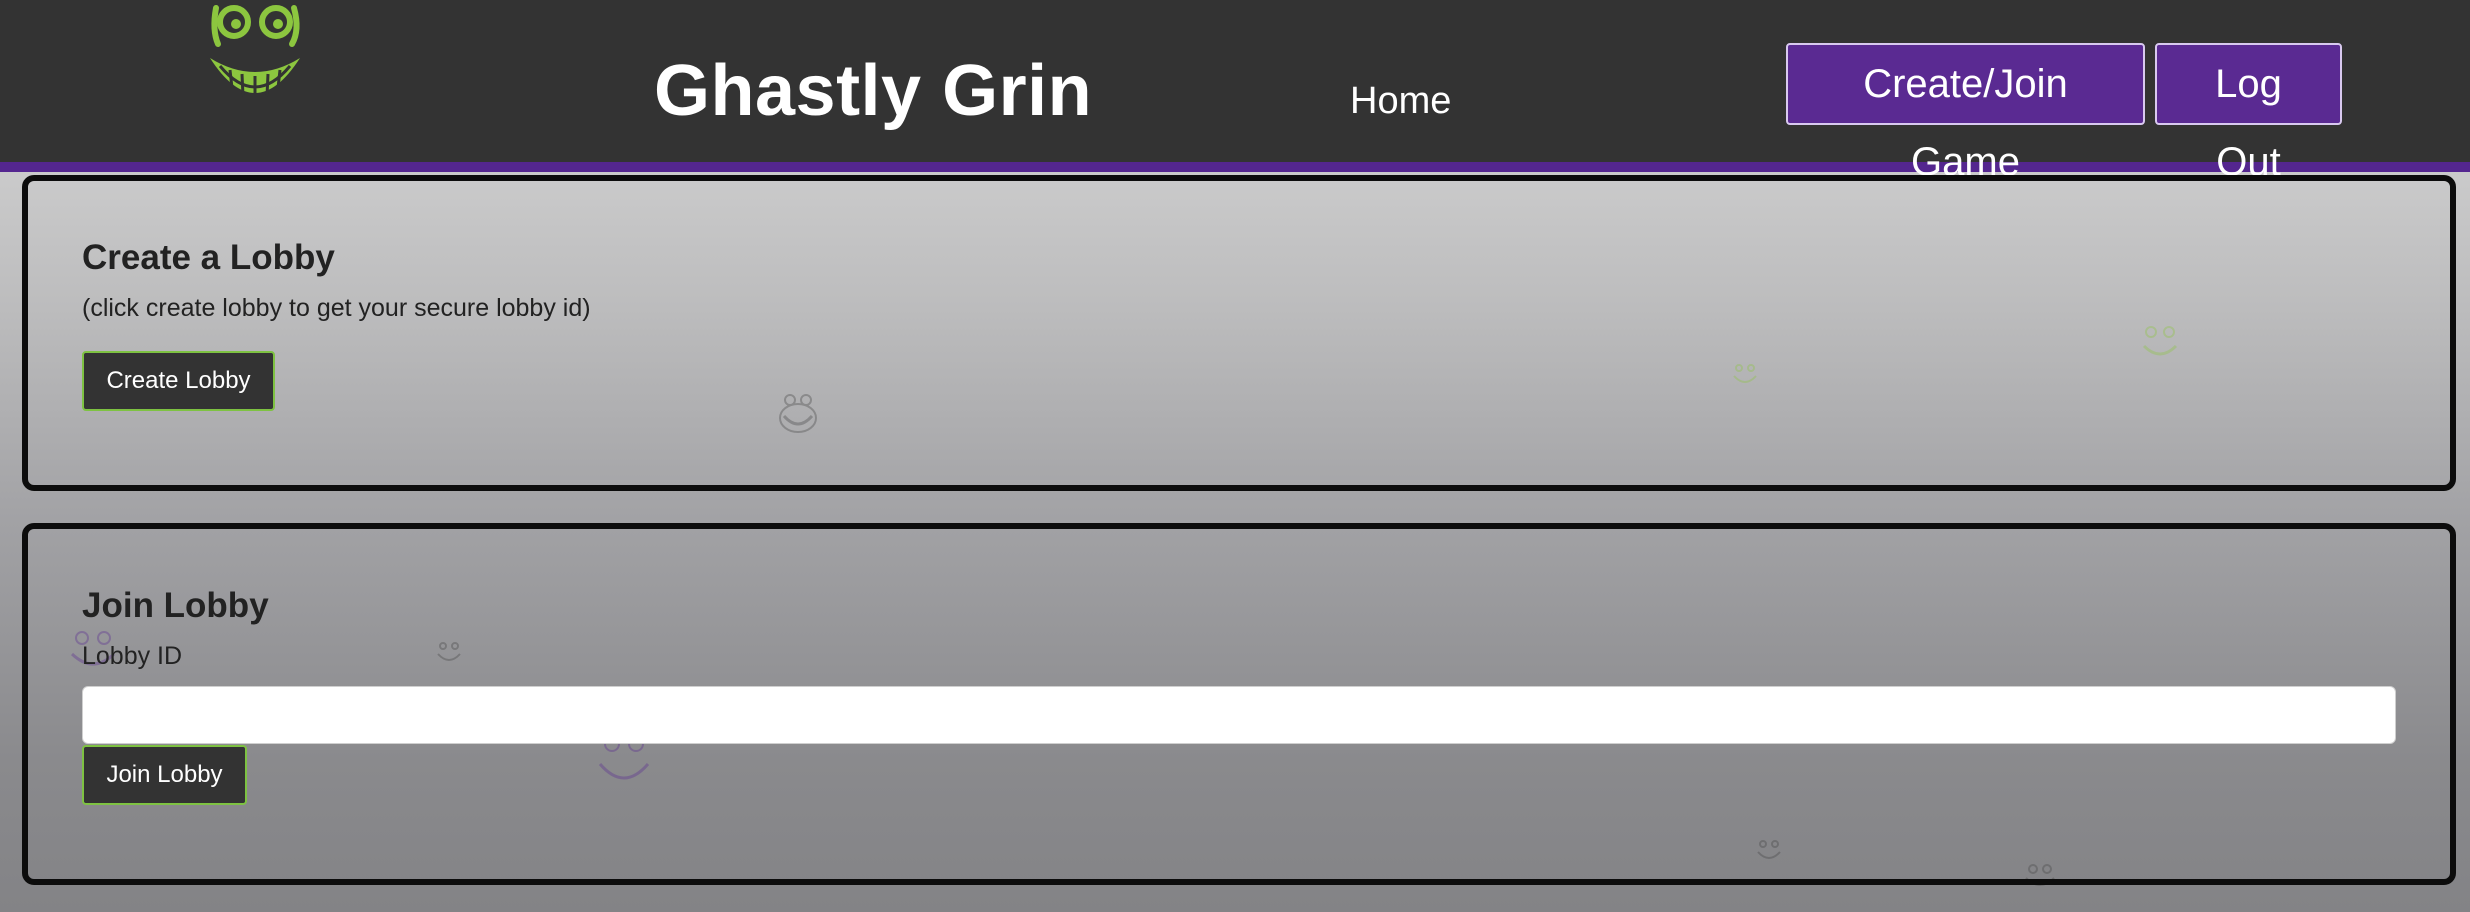 This screenshot has height=912, width=2470. What do you see at coordinates (1400, 101) in the screenshot?
I see `nav-home-link: Home` at bounding box center [1400, 101].